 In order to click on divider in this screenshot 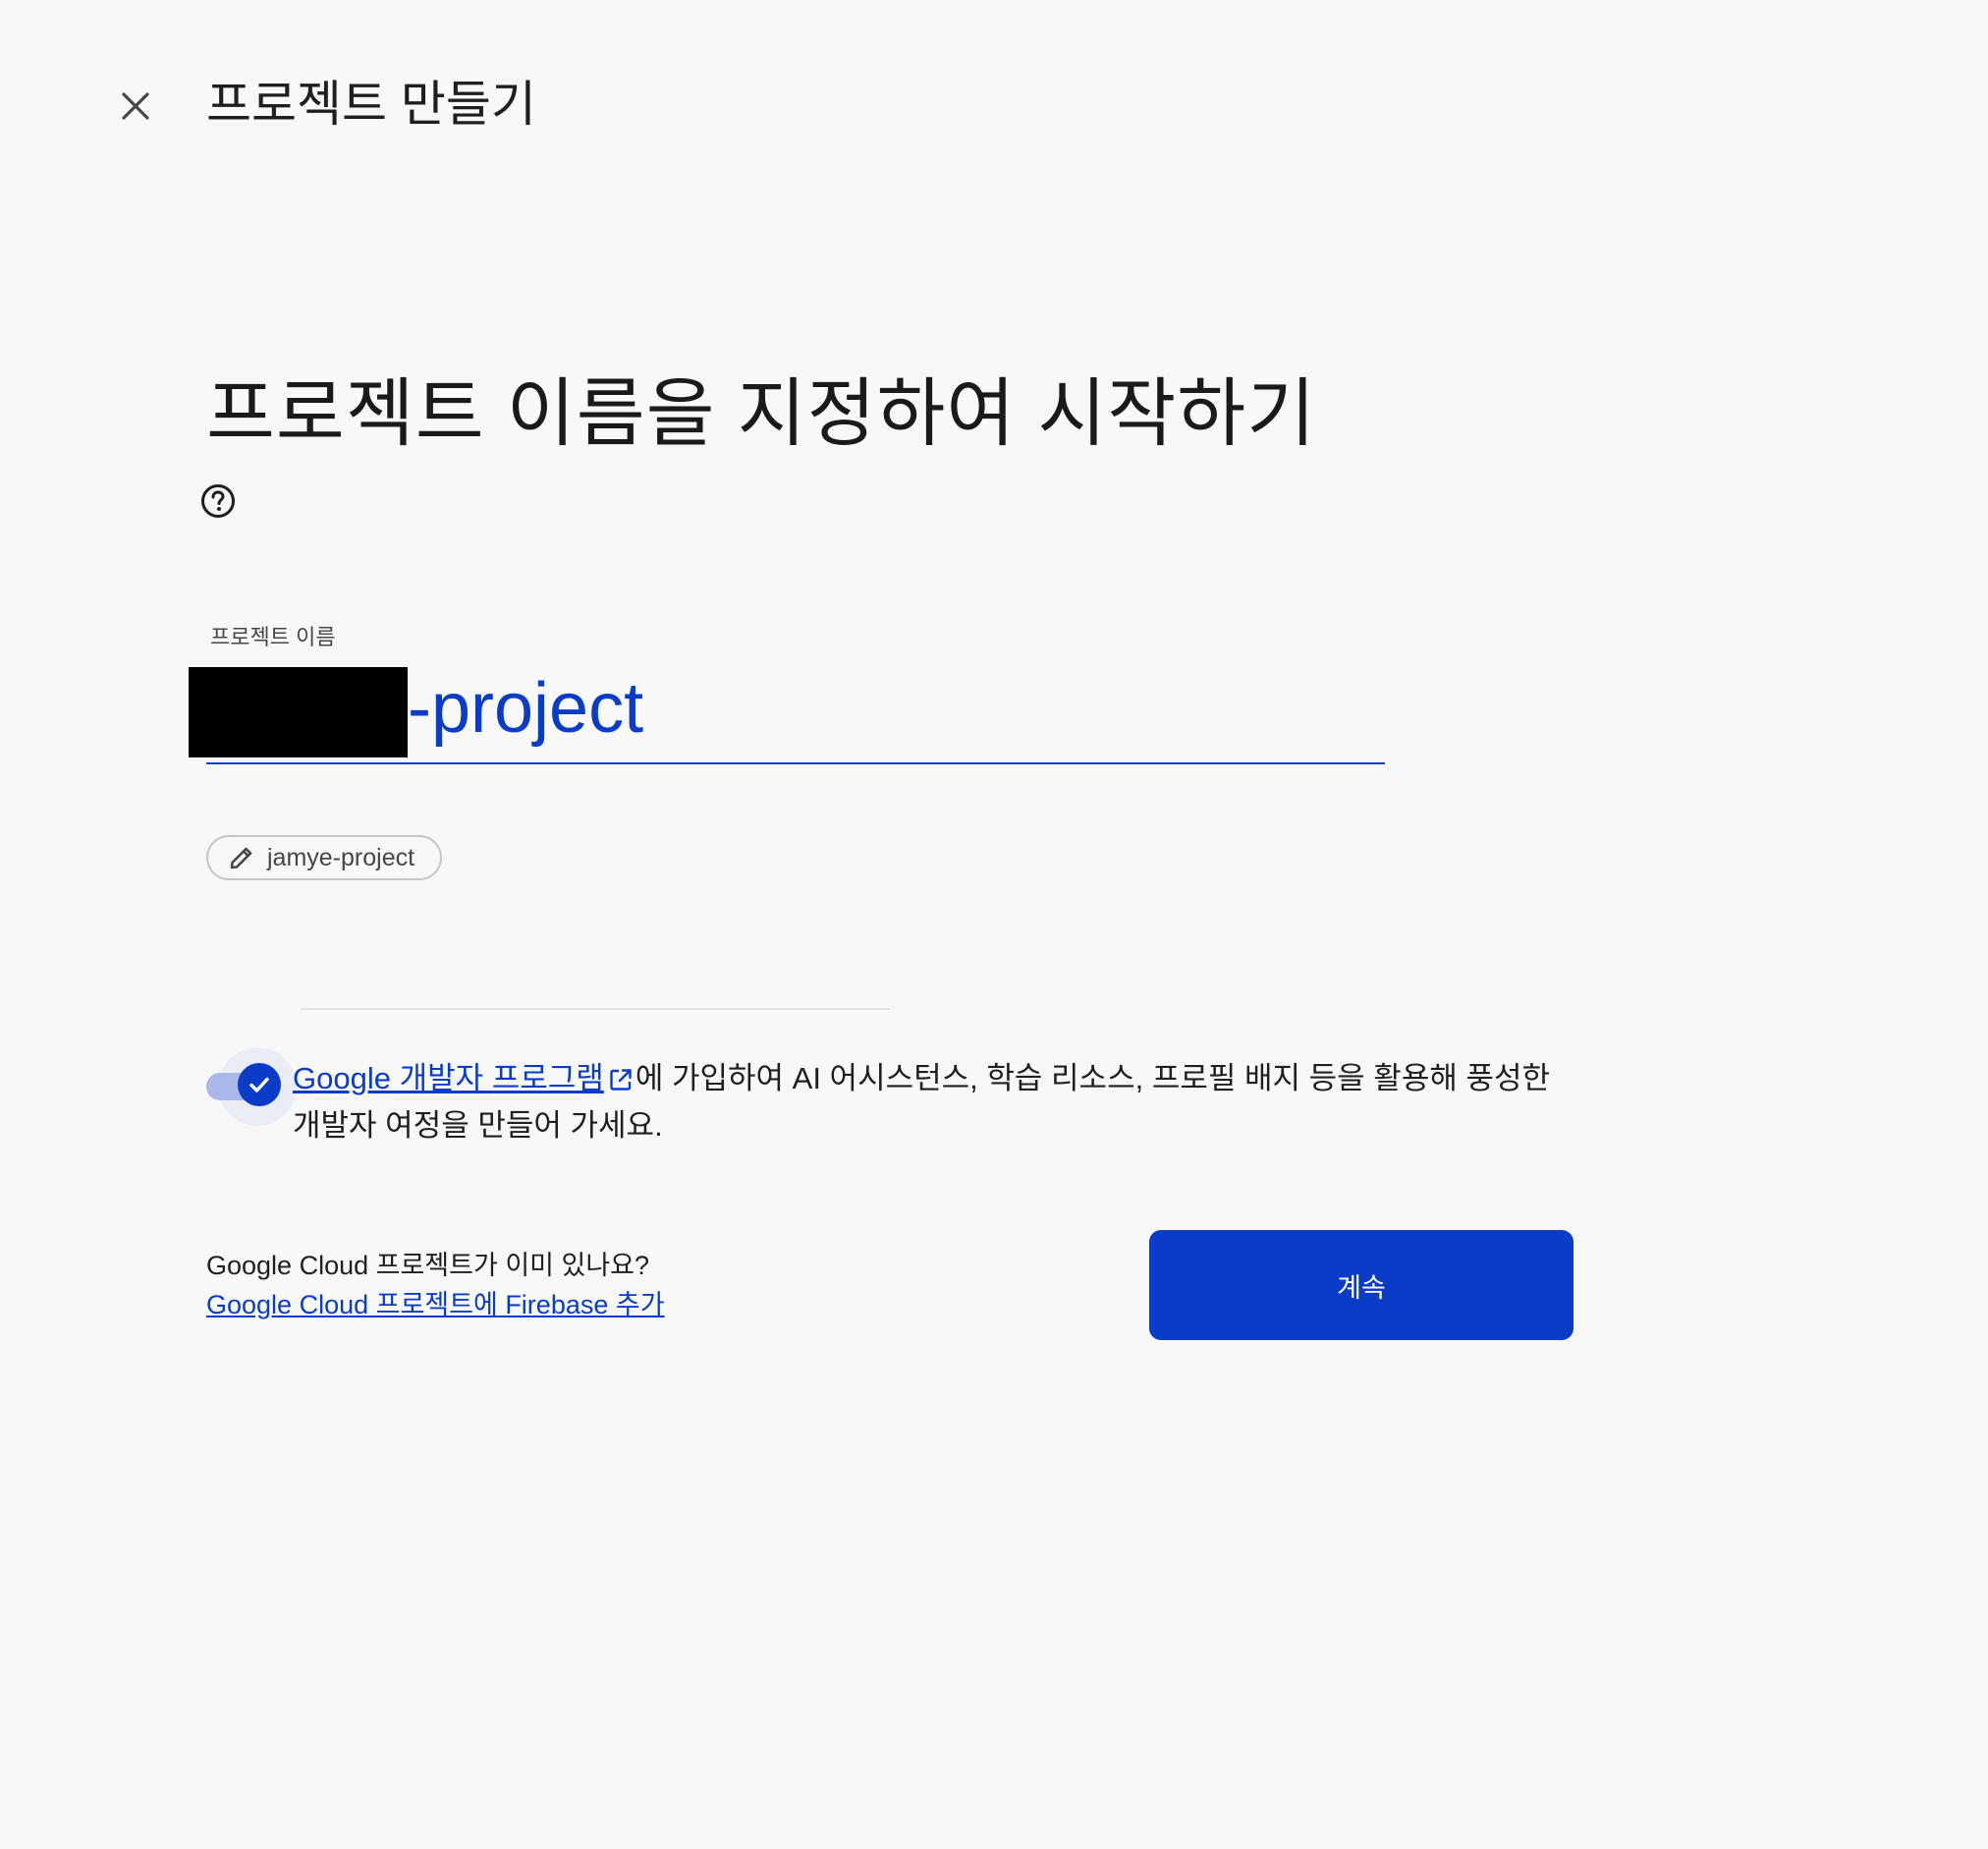, I will do `click(595, 1009)`.